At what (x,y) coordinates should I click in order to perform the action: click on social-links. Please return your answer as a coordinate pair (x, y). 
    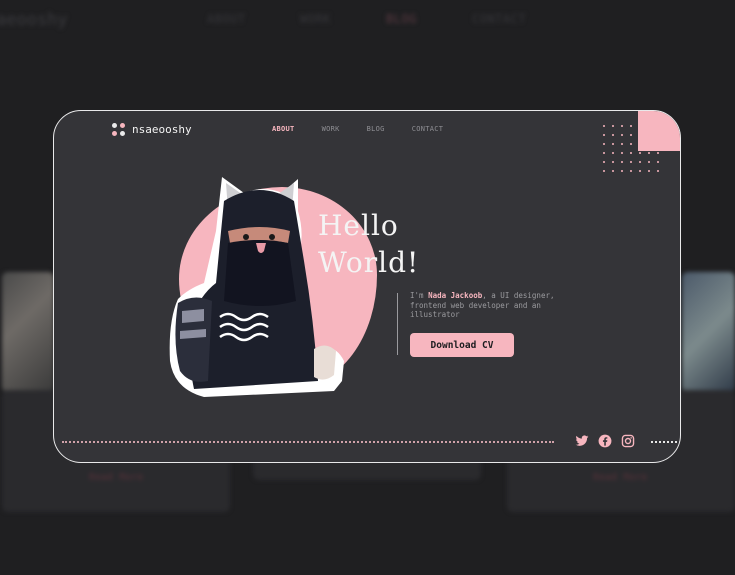
    Looking at the image, I should click on (605, 440).